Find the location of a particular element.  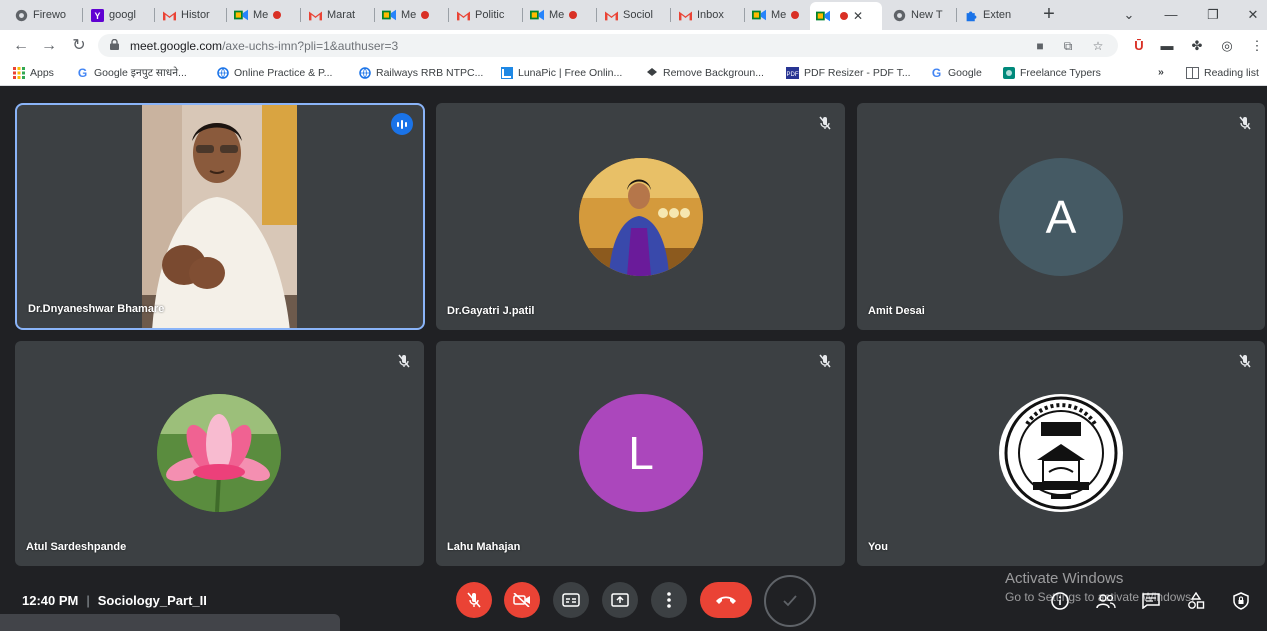

participant-name: Dr.Gayatri J.patil is located at coordinates (491, 311).